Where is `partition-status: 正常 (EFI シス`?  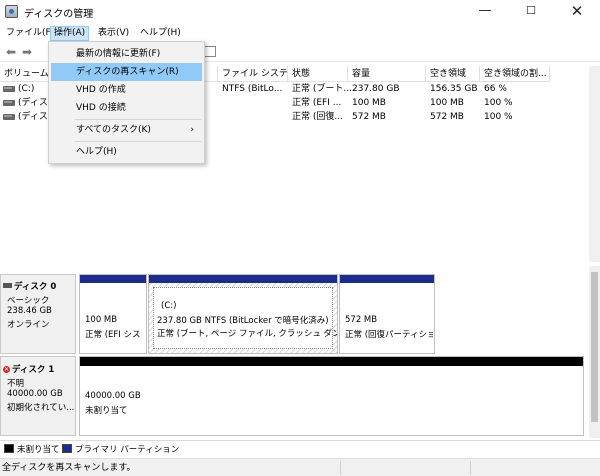 partition-status: 正常 (EFI シス is located at coordinates (113, 335).